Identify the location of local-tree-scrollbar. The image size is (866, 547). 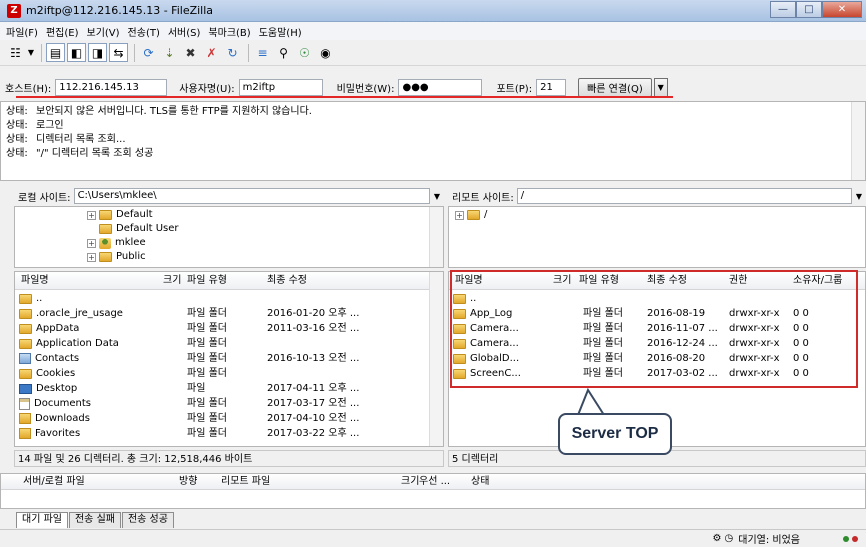
(436, 237).